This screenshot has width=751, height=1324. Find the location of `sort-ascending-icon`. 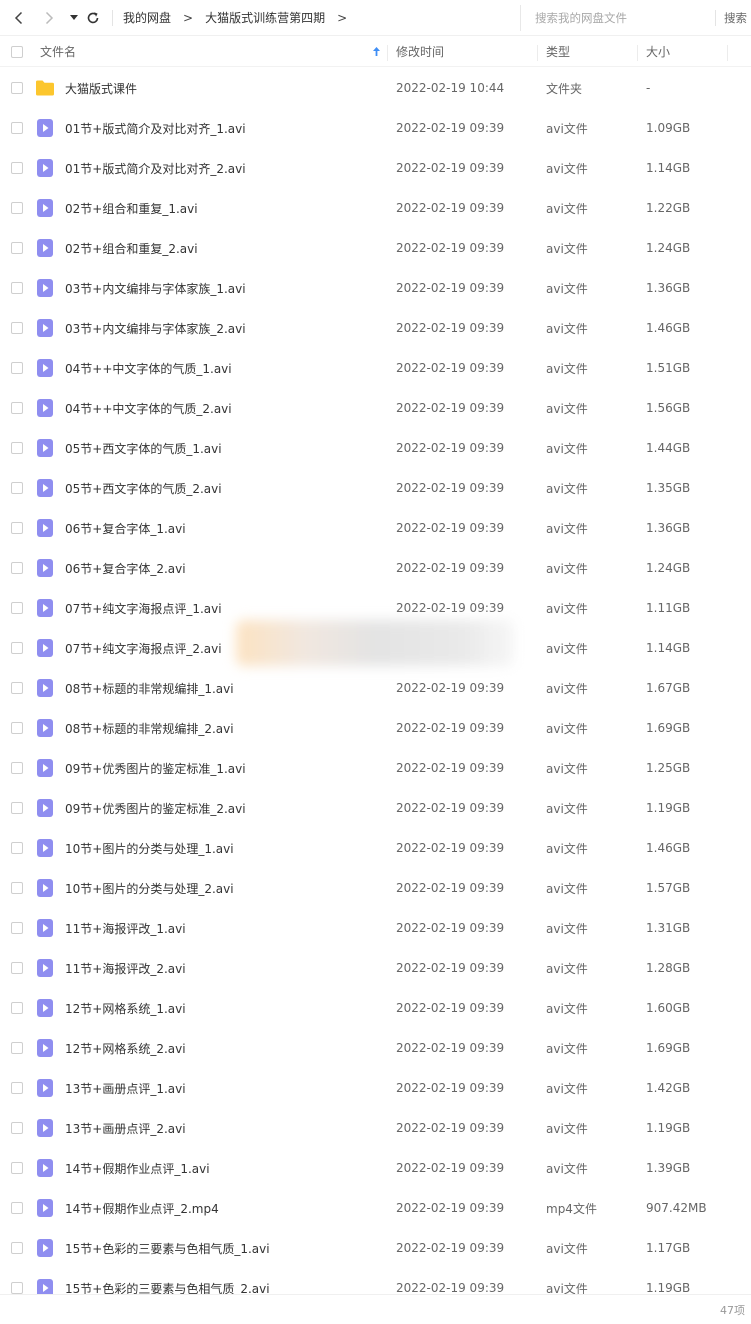

sort-ascending-icon is located at coordinates (376, 51).